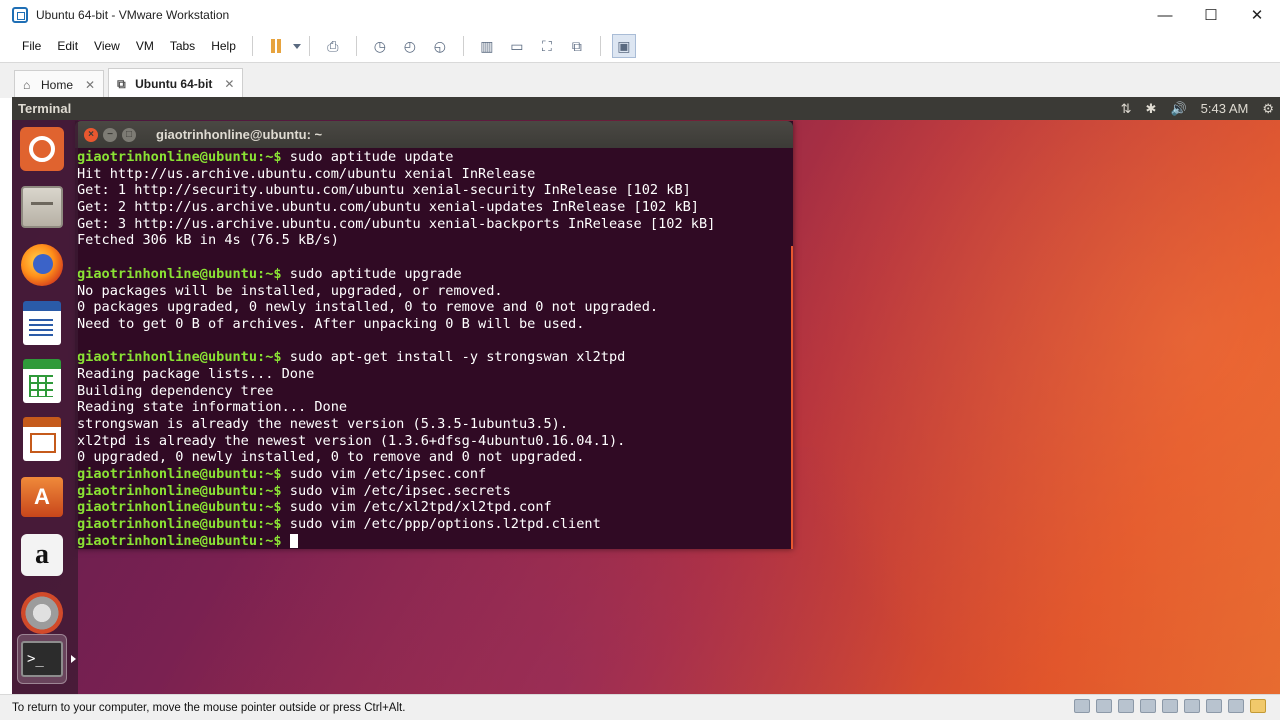 This screenshot has height=720, width=1280. I want to click on menu-file: File, so click(31, 46).